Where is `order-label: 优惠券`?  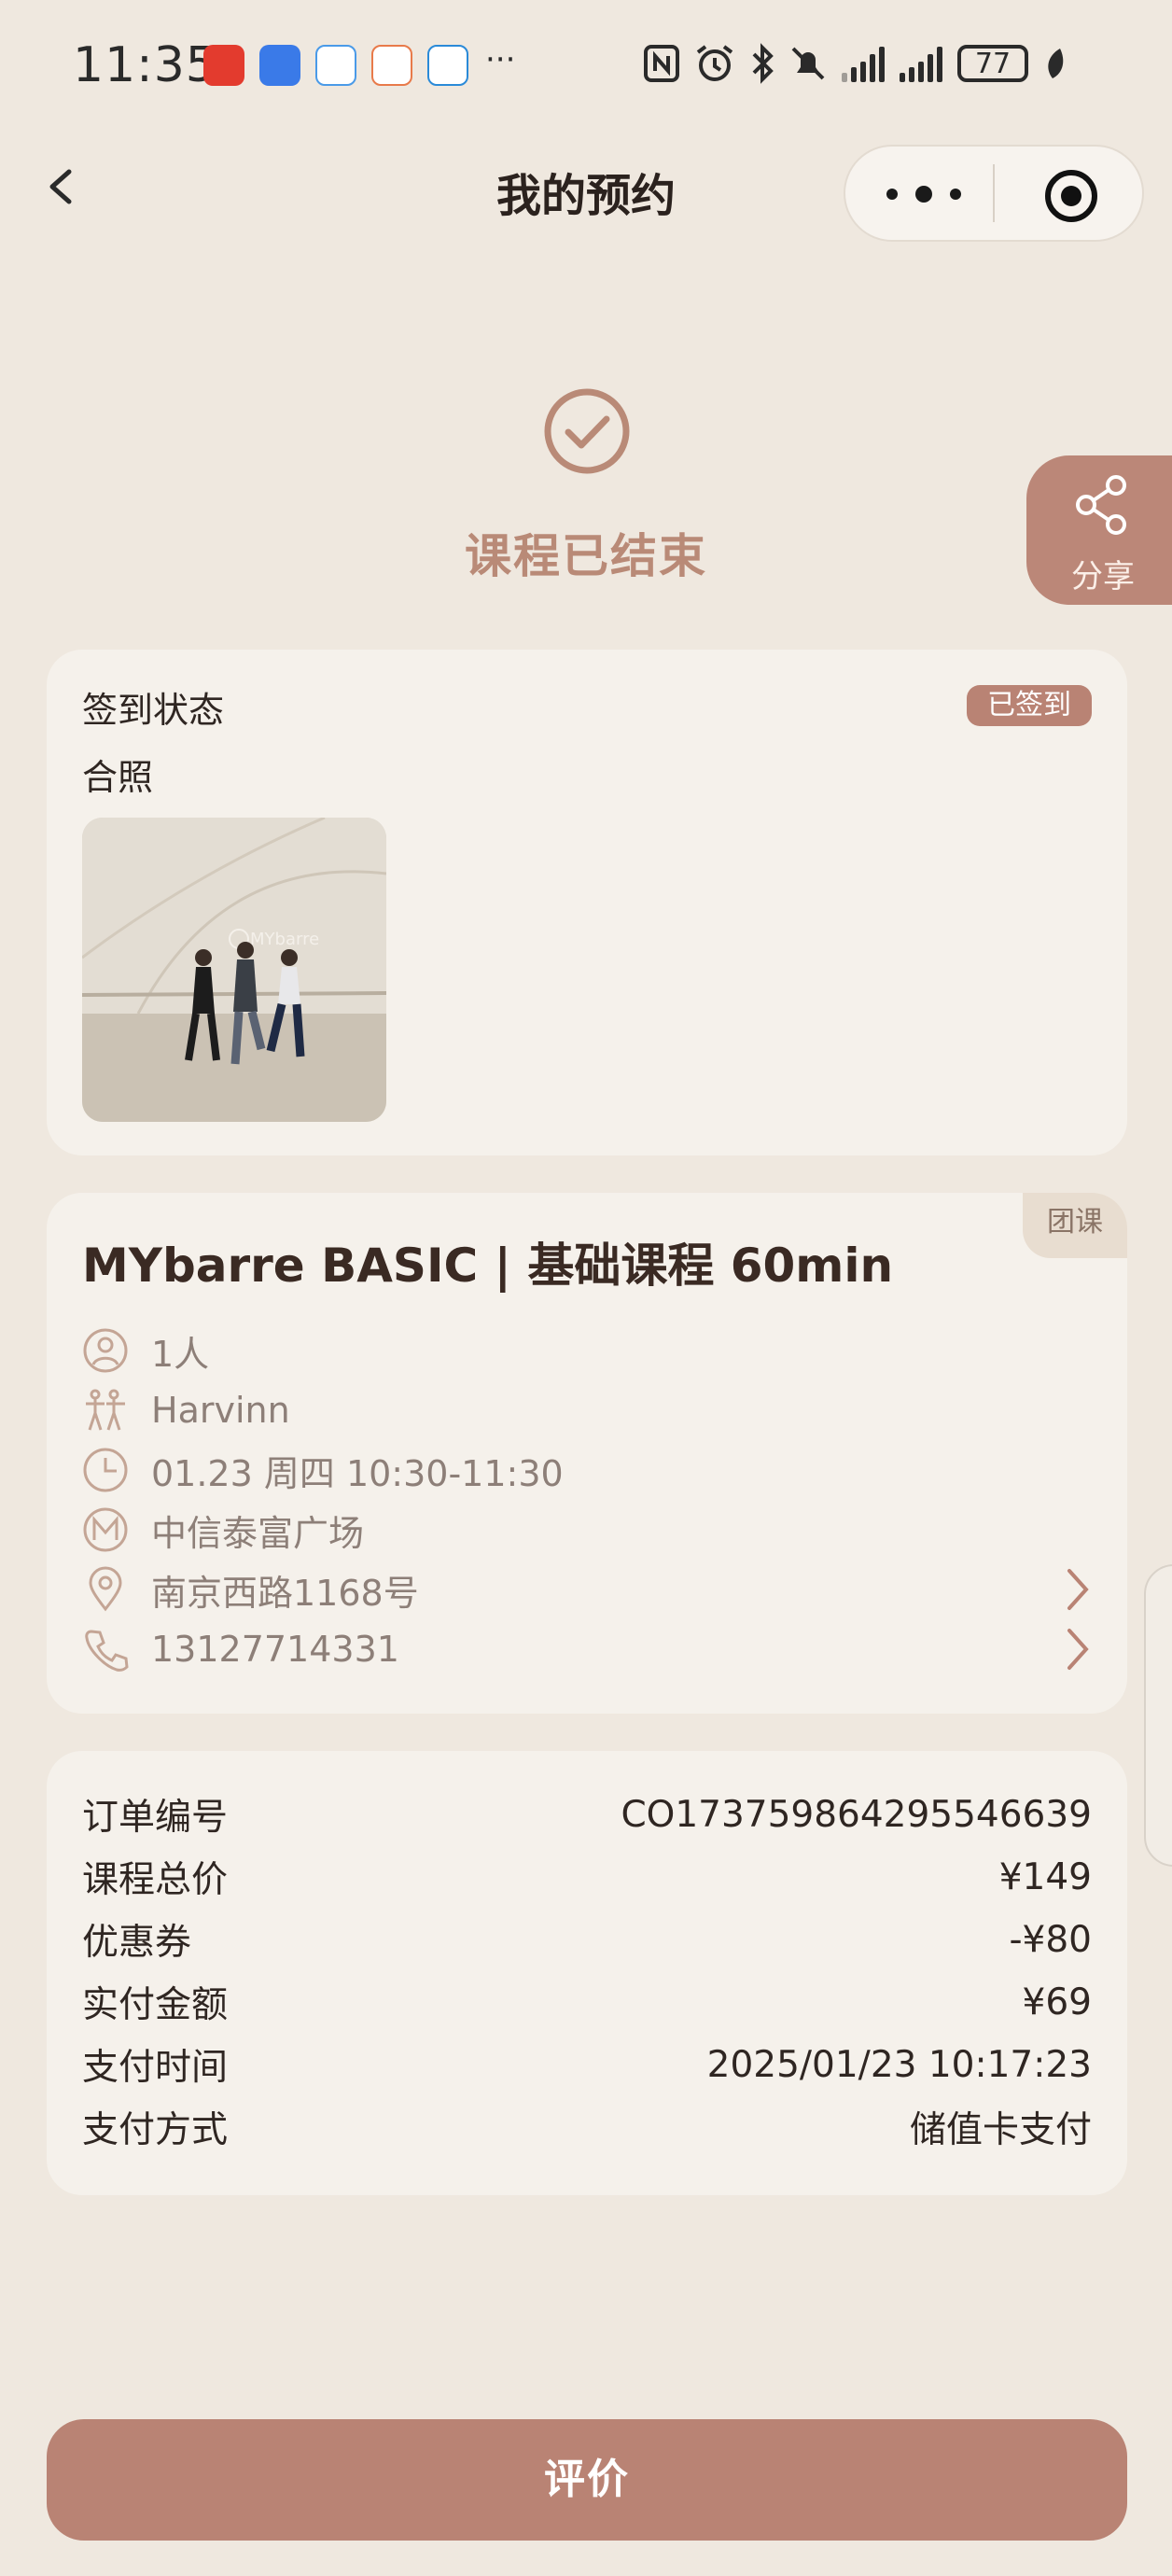 order-label: 优惠券 is located at coordinates (137, 1943).